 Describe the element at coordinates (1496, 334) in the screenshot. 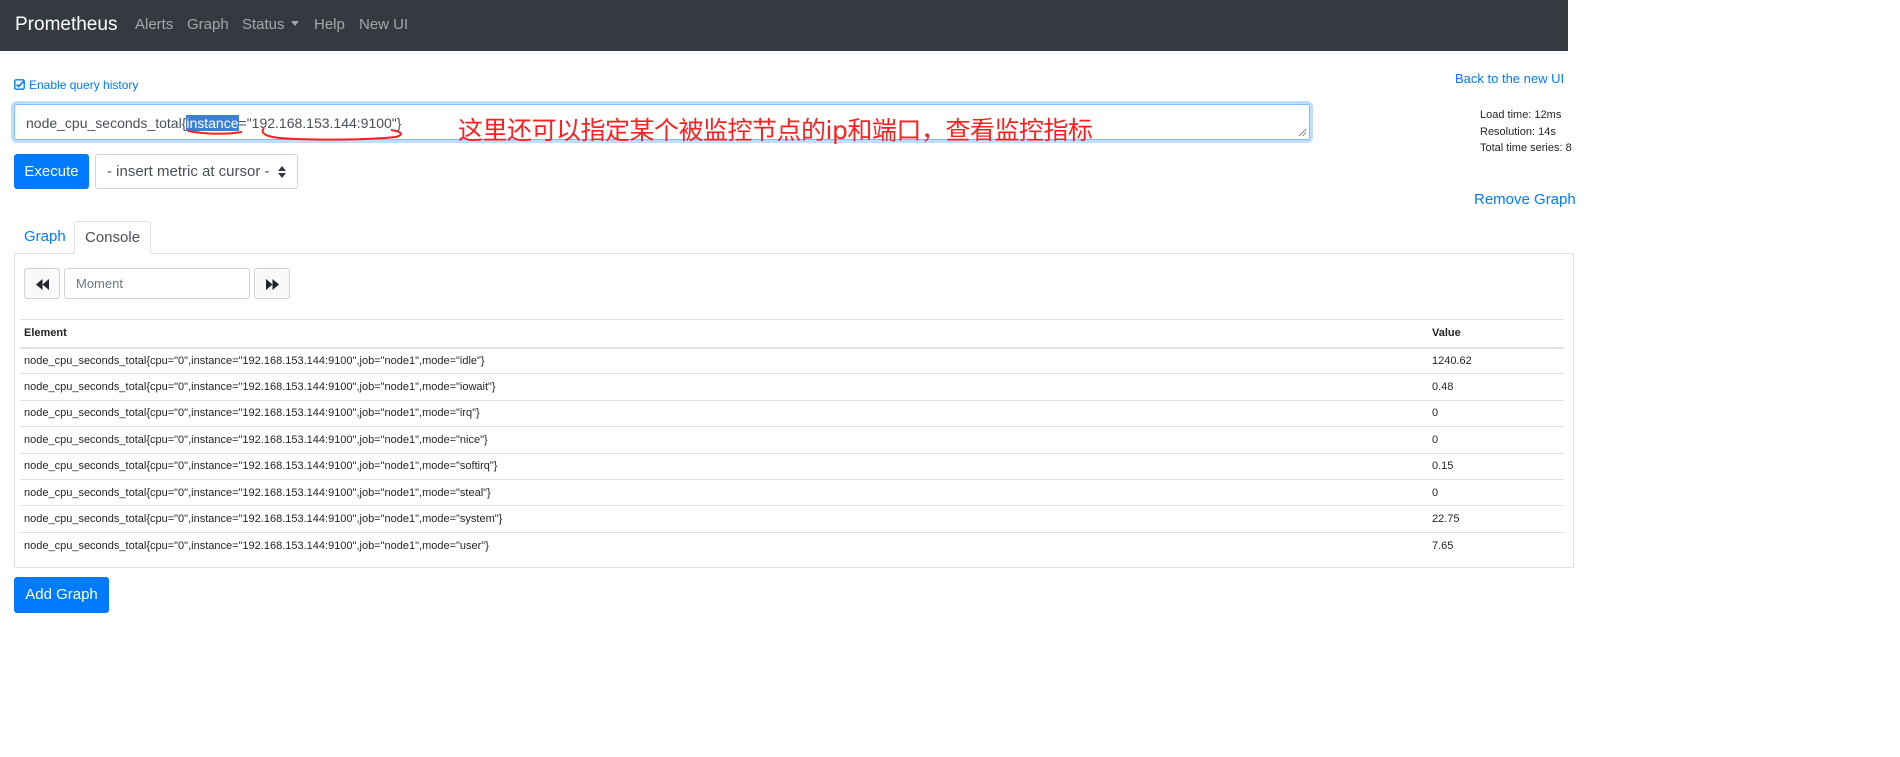

I see `header-value: Value` at that location.